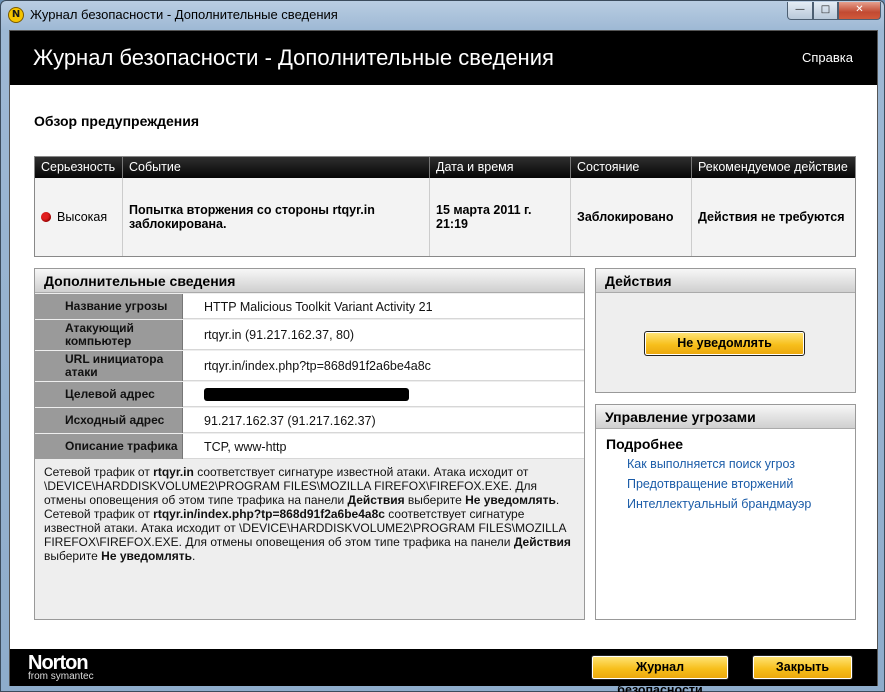 The width and height of the screenshot is (885, 692). Describe the element at coordinates (117, 121) in the screenshot. I see `overview-heading: Обзор предупреждения` at that location.